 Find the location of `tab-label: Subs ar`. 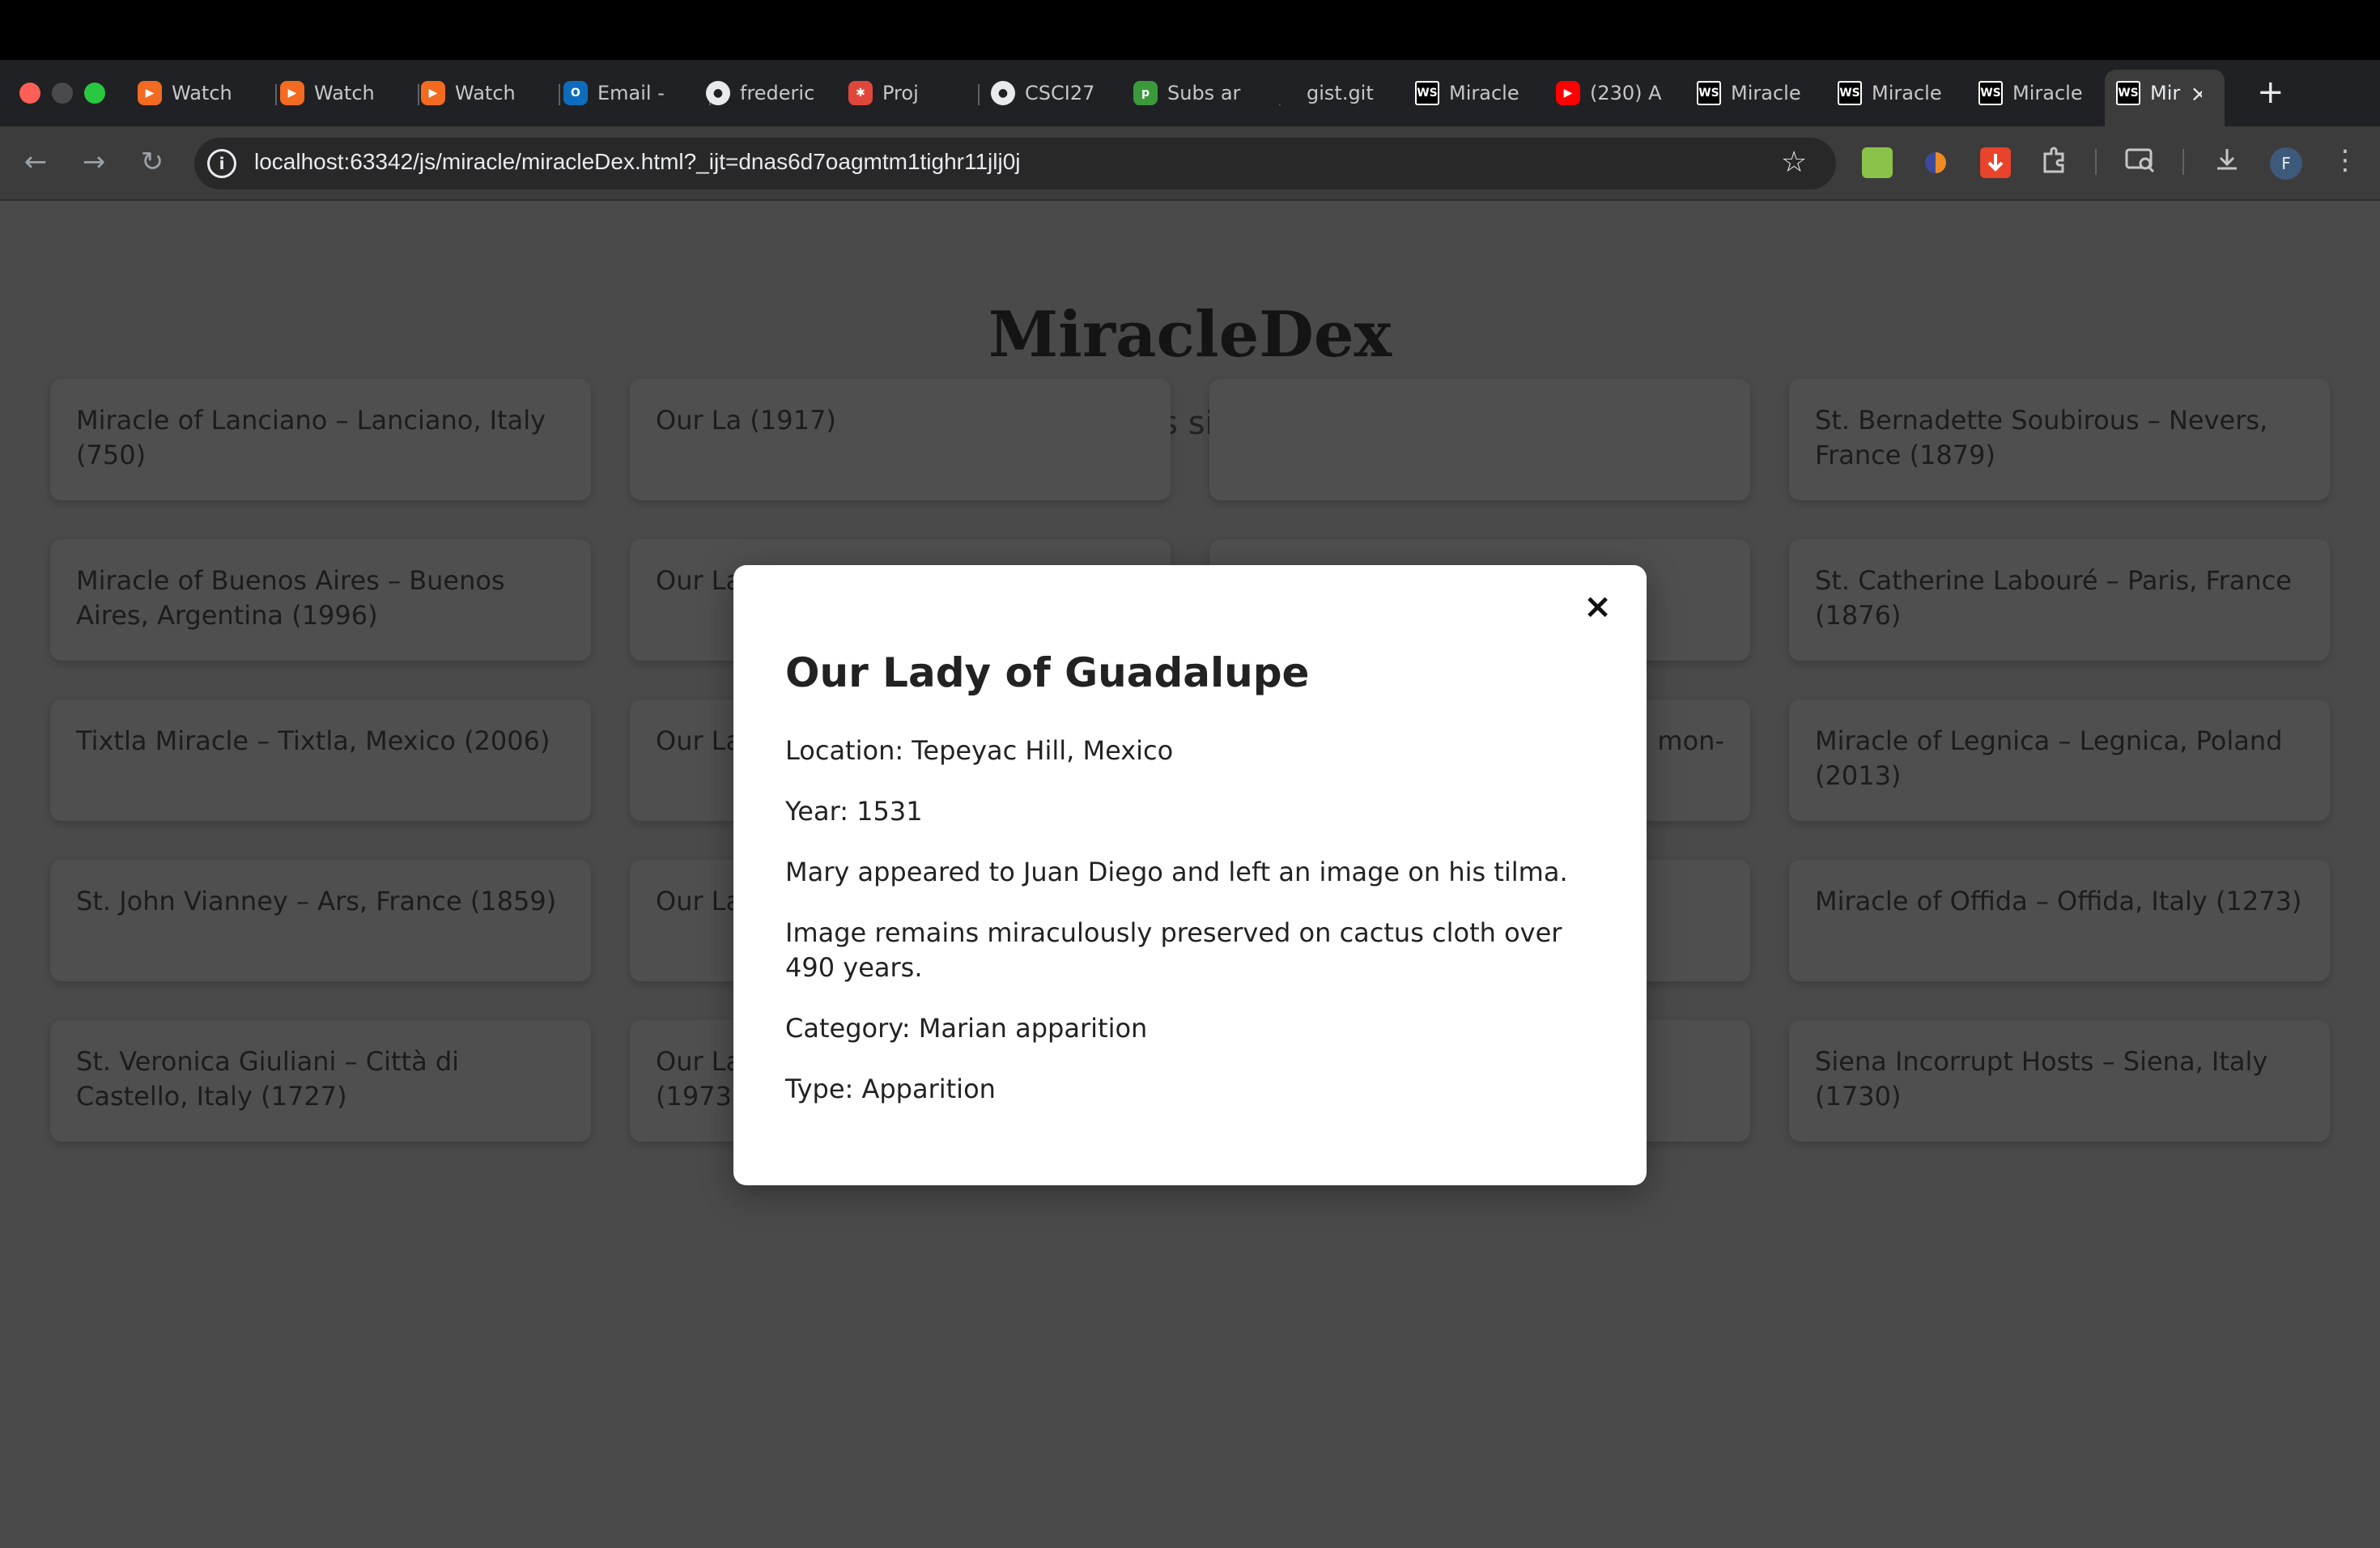

tab-label: Subs ar is located at coordinates (1204, 93).